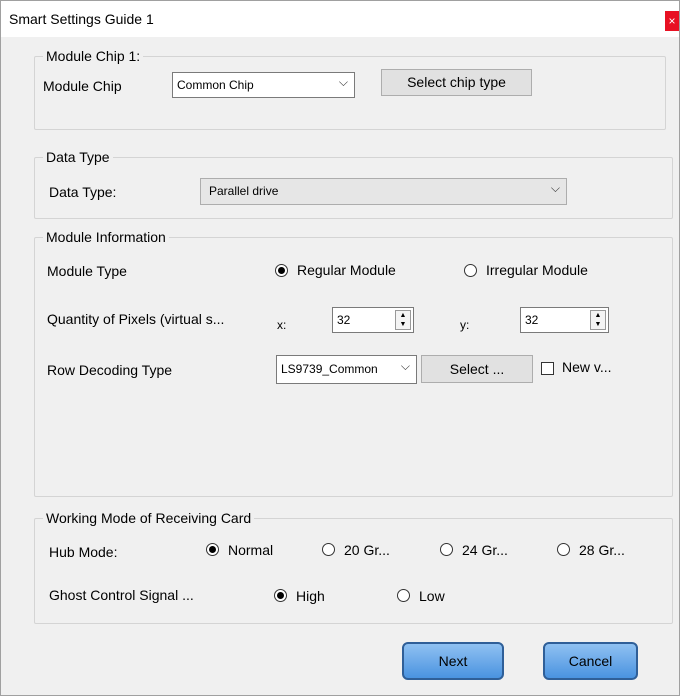  Describe the element at coordinates (432, 596) in the screenshot. I see `ghost-low-label: Low` at that location.